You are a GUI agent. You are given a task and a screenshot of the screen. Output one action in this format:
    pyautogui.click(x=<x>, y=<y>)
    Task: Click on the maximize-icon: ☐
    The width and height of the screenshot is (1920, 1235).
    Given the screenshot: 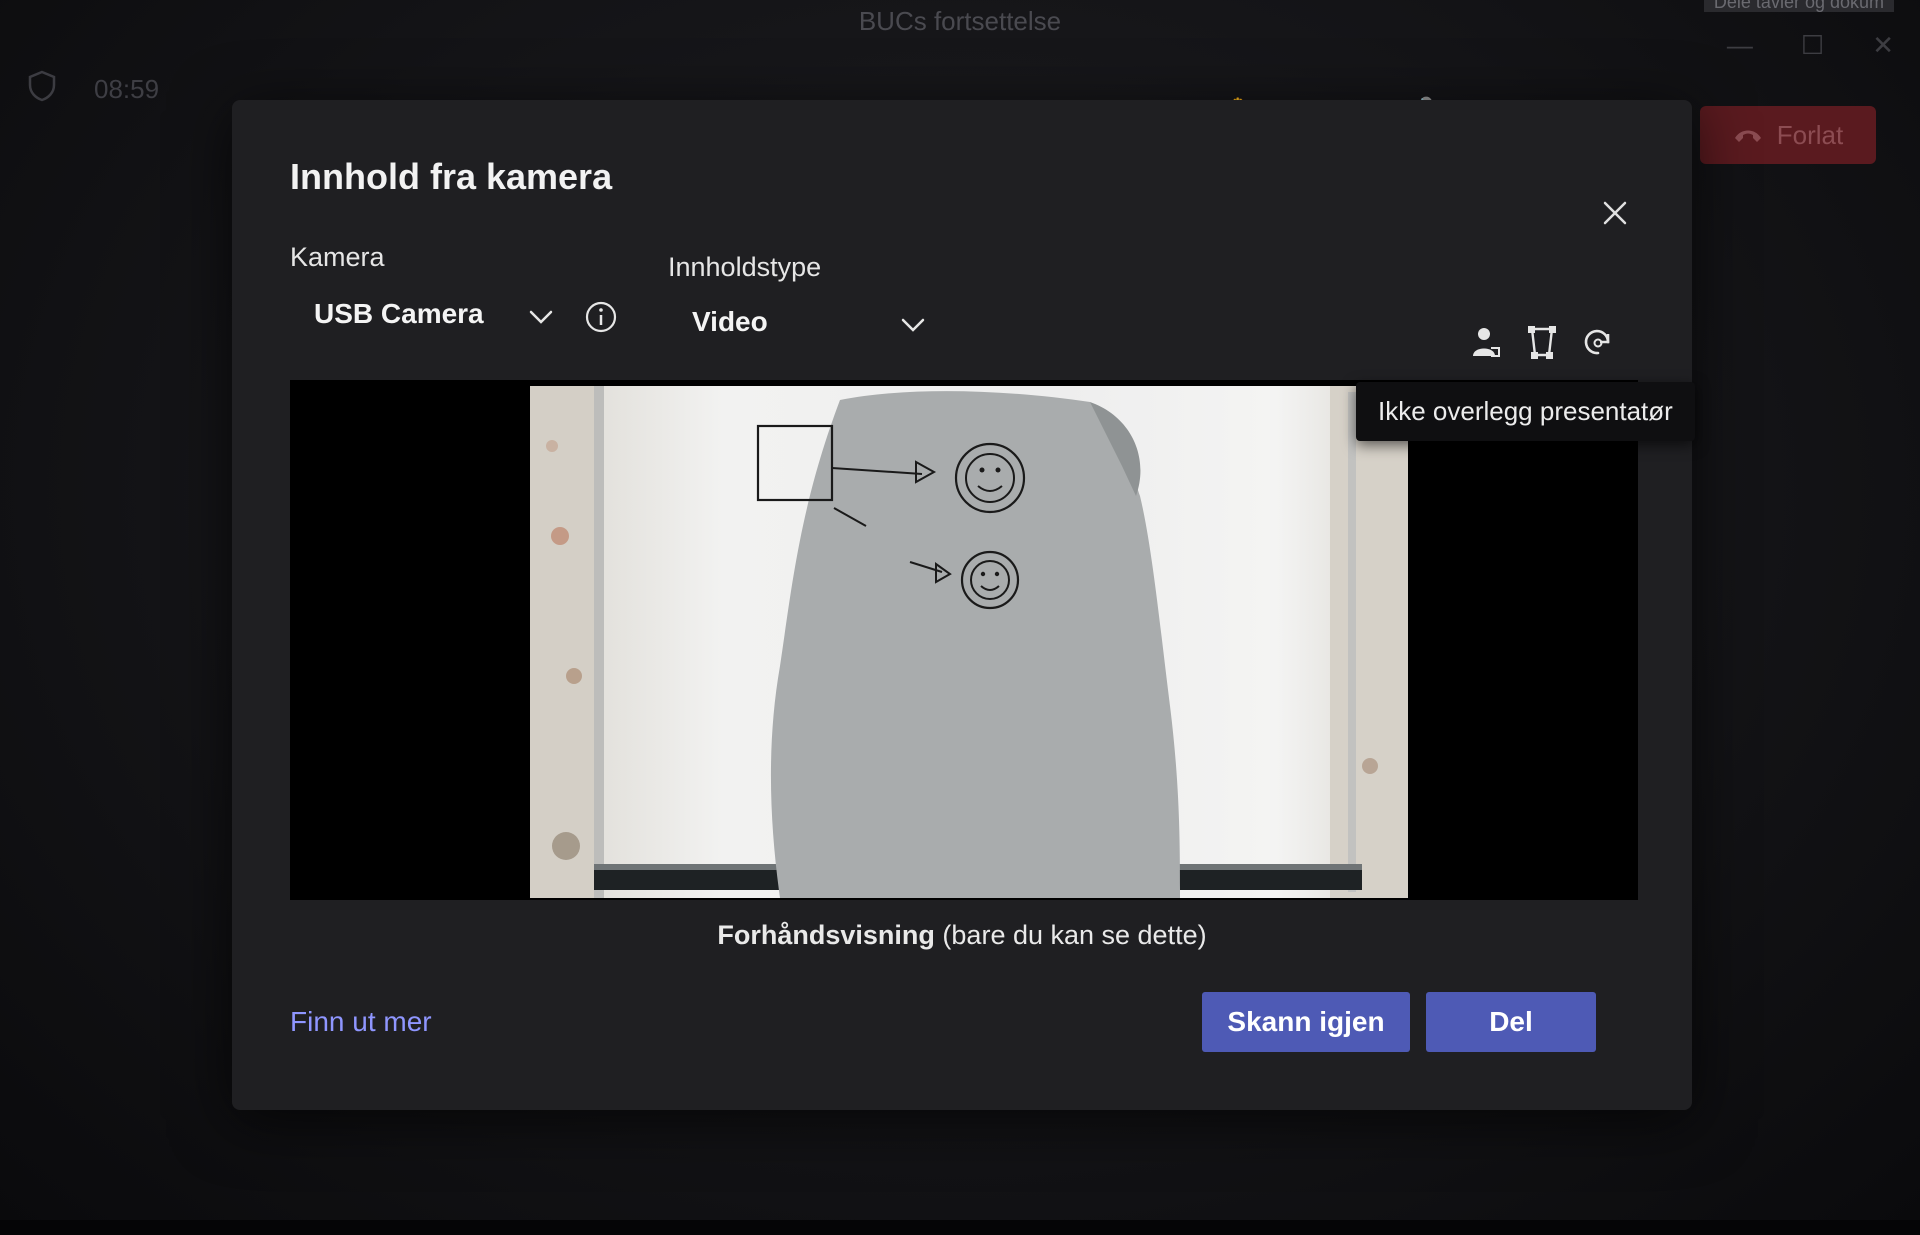 What is the action you would take?
    pyautogui.click(x=1812, y=45)
    